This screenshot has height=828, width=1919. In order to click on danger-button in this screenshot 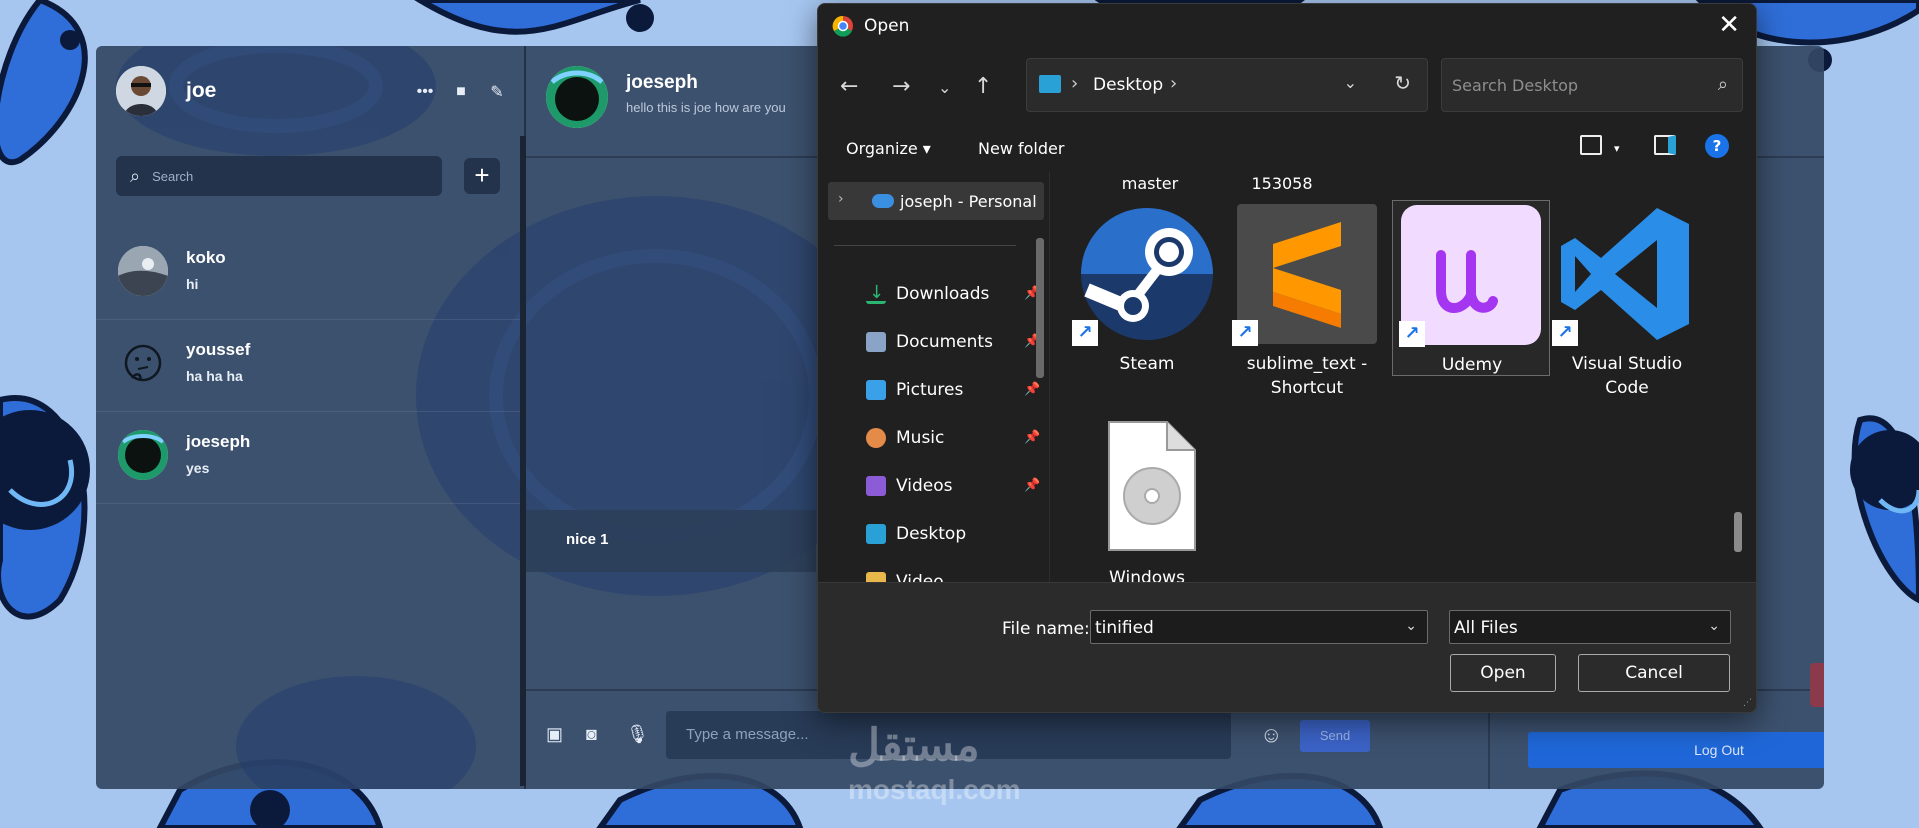, I will do `click(1817, 685)`.